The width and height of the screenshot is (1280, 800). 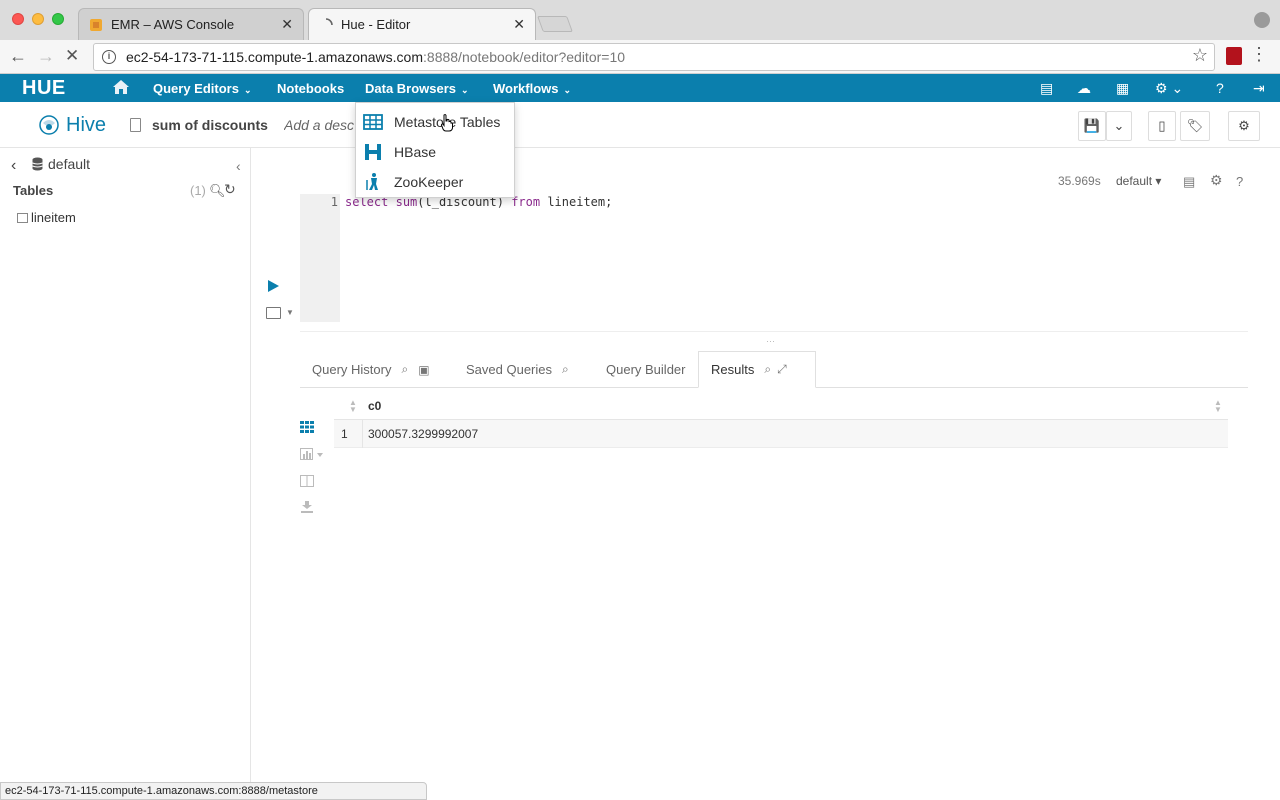 What do you see at coordinates (312, 454) in the screenshot?
I see `chart-view-icon` at bounding box center [312, 454].